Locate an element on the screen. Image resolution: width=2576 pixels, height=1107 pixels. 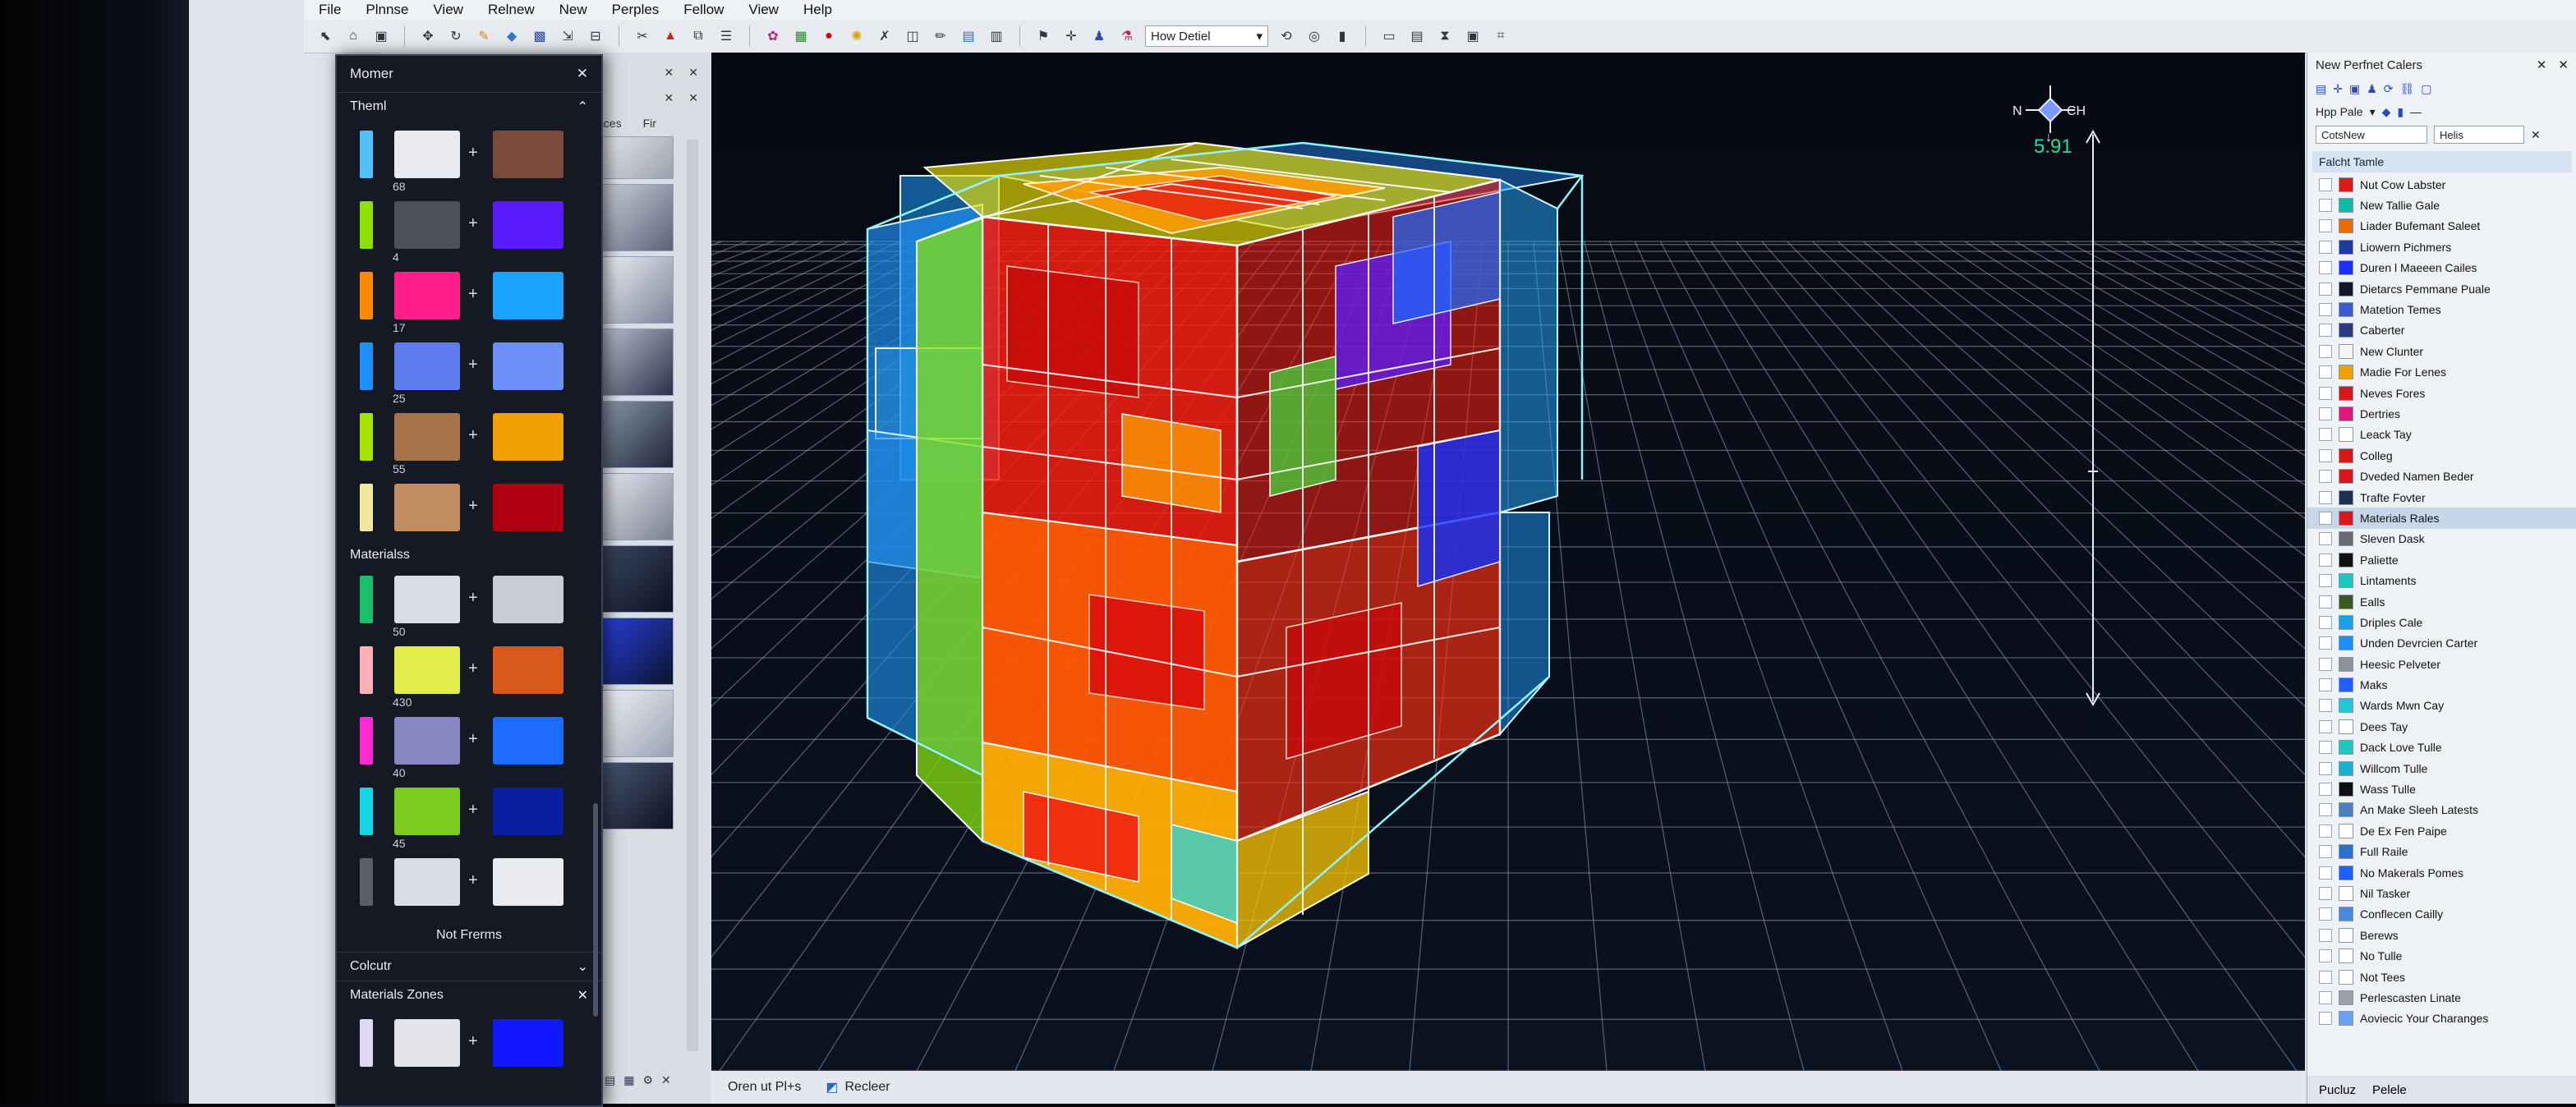
material-row: + is located at coordinates (469, 883).